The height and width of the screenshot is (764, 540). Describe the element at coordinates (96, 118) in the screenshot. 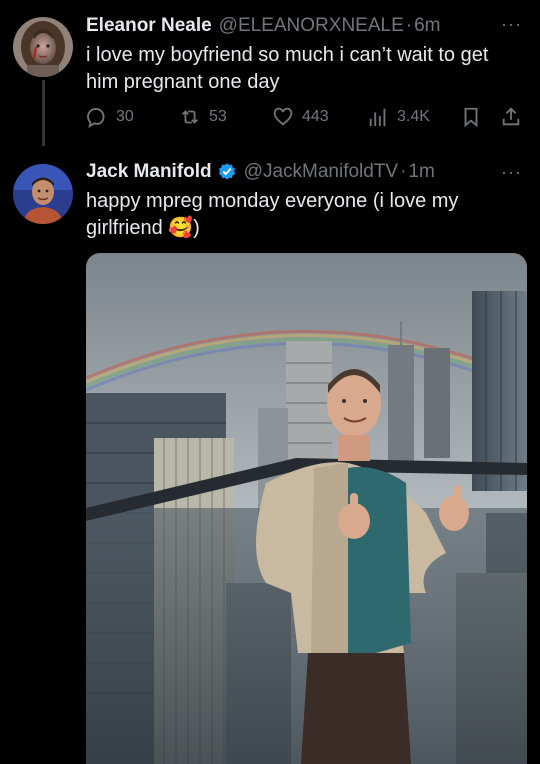

I see `speech-bubble-icon` at that location.